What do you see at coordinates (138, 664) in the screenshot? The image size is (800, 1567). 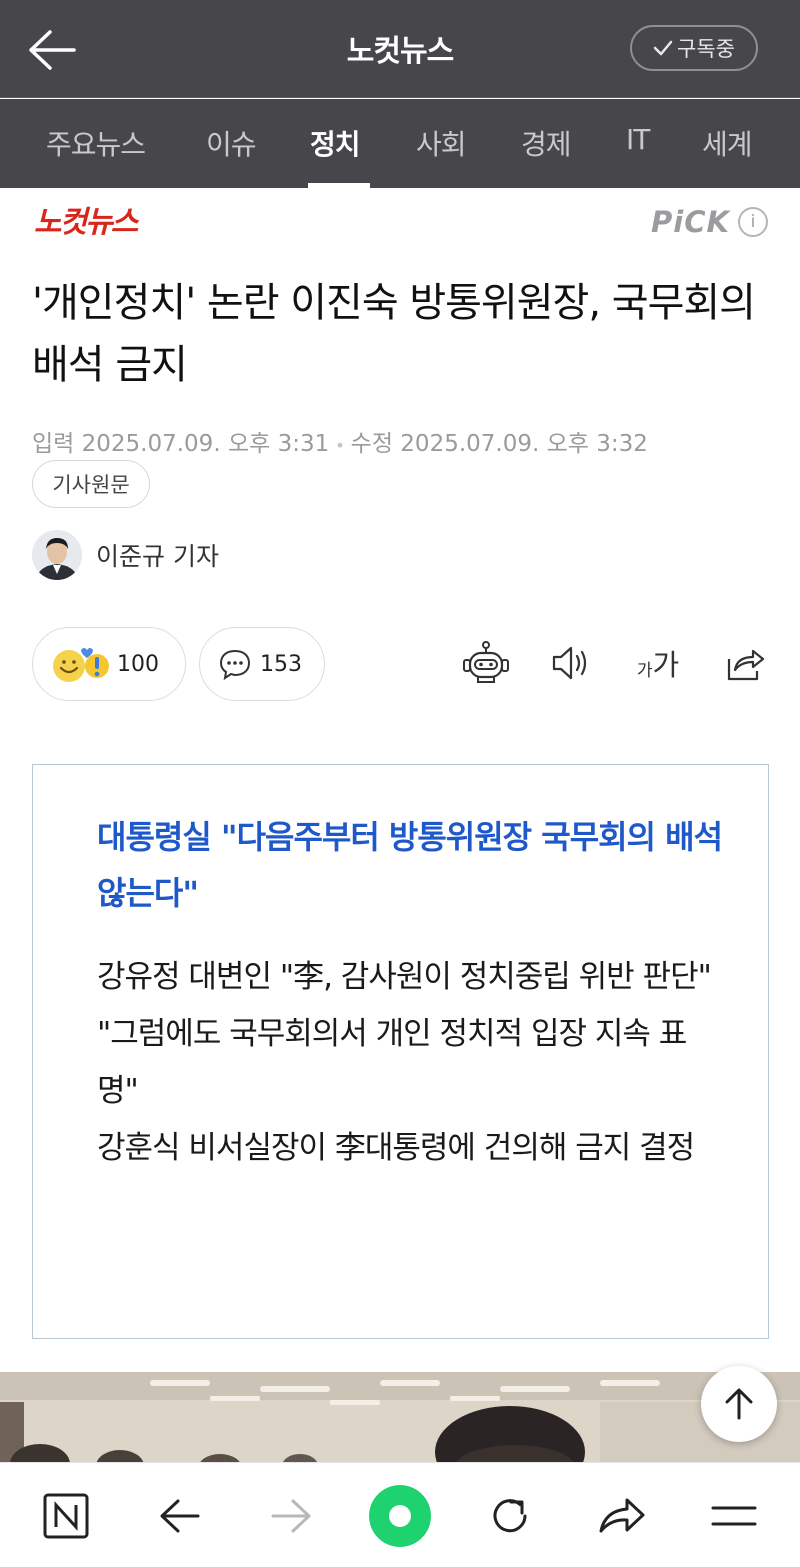 I see `reaction-count: 100` at bounding box center [138, 664].